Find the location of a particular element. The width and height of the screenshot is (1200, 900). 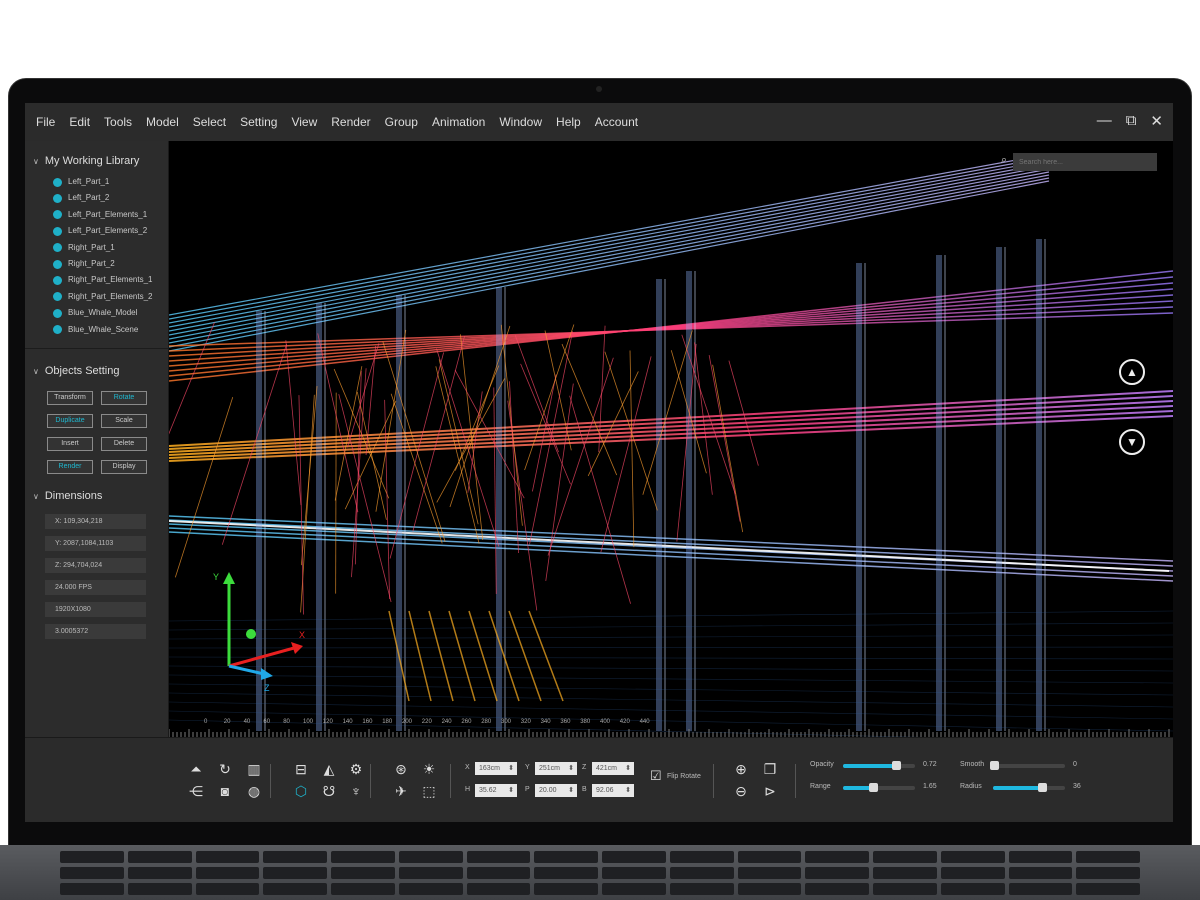

sun-icon: ☀ is located at coordinates (429, 769).